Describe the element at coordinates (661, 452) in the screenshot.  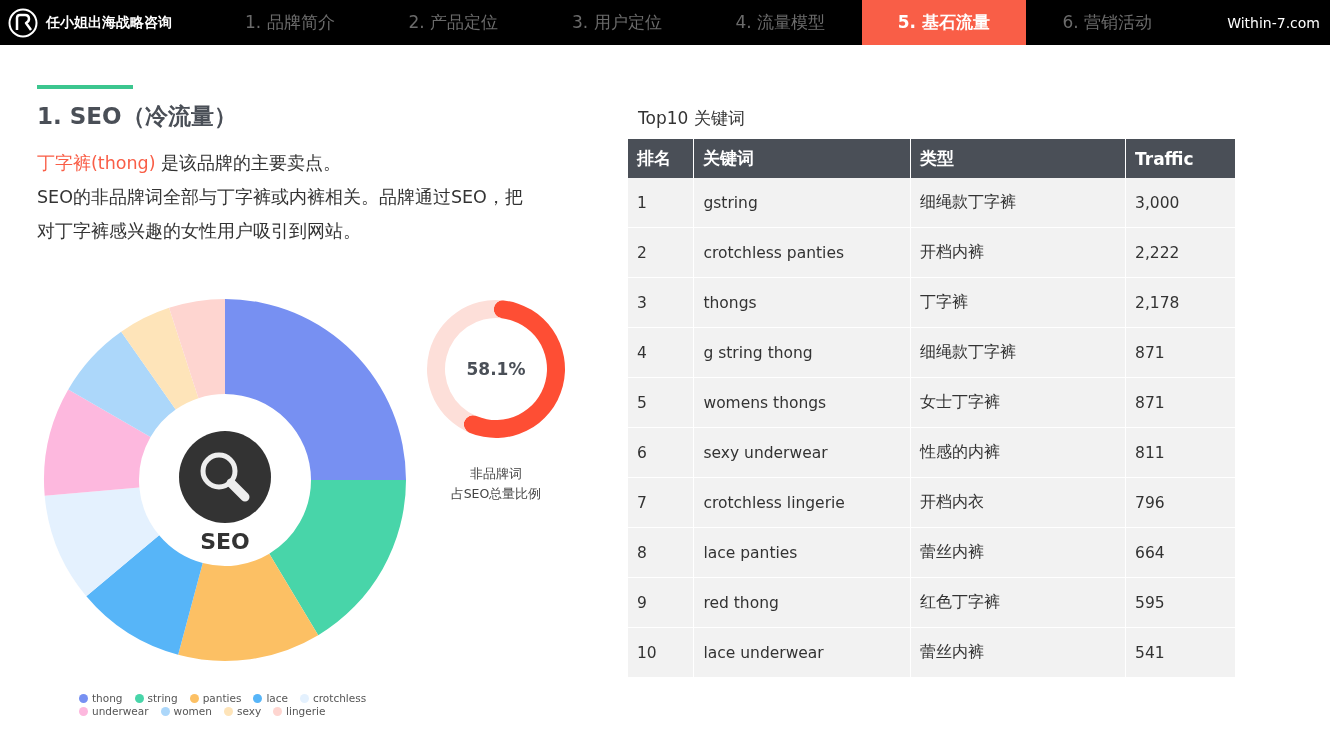
I see `table-cell: 6` at that location.